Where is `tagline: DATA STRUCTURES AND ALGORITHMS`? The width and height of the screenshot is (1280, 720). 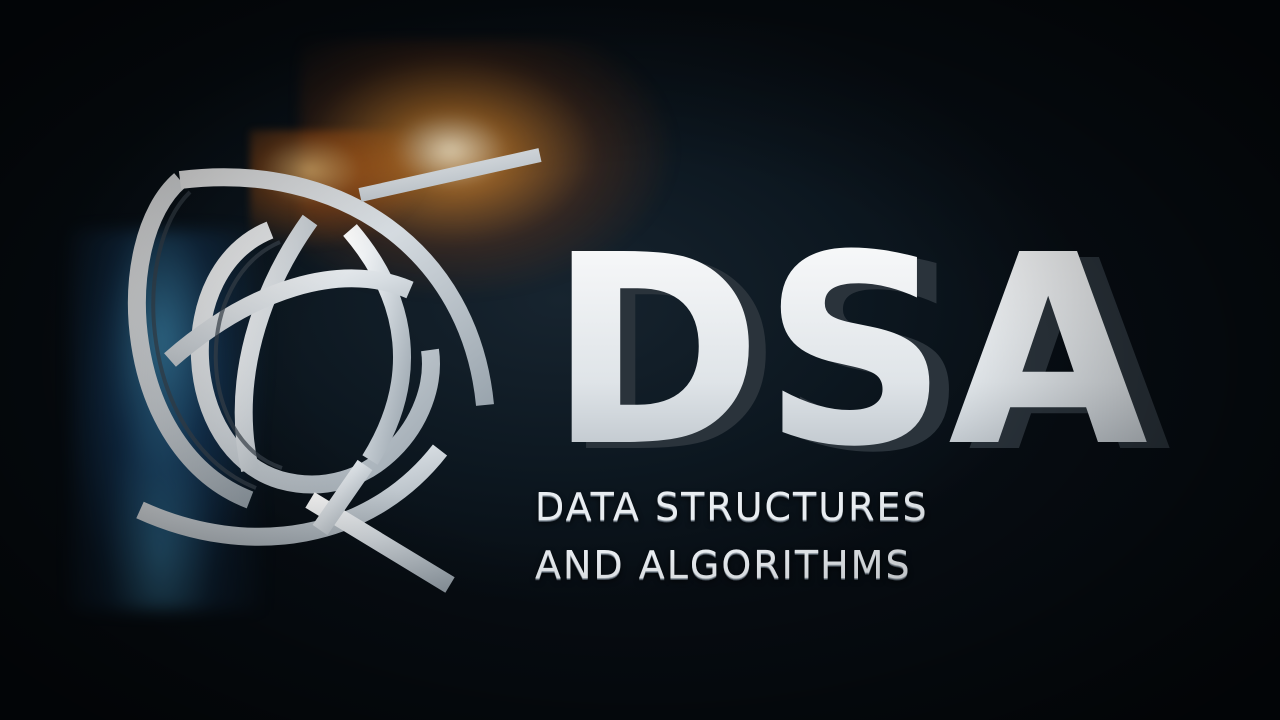 tagline: DATA STRUCTURES AND ALGORITHMS is located at coordinates (855, 536).